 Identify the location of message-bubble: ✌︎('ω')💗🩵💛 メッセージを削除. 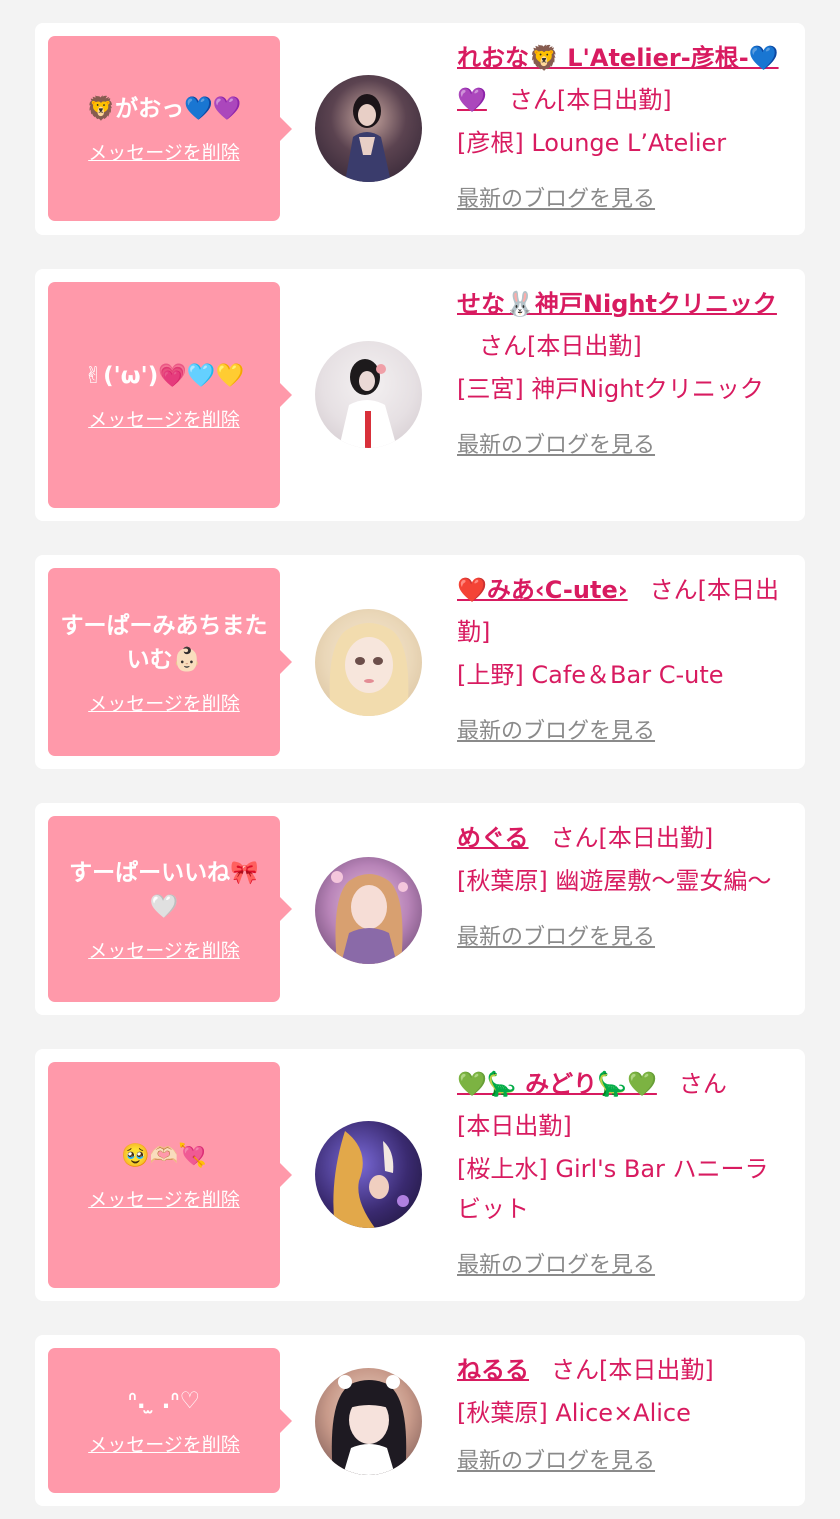
(170, 395).